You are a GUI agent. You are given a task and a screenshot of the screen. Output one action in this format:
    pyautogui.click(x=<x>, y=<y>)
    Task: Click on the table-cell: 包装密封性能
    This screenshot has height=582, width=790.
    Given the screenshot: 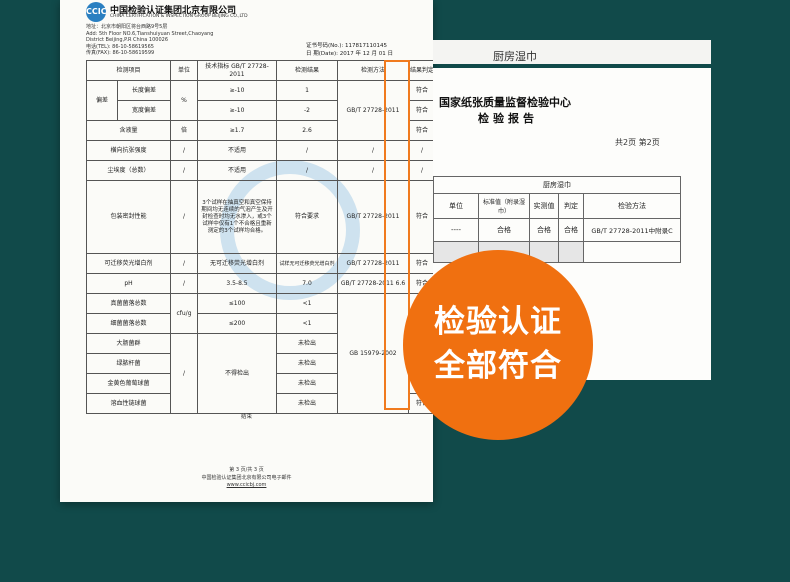 What is the action you would take?
    pyautogui.click(x=128, y=217)
    